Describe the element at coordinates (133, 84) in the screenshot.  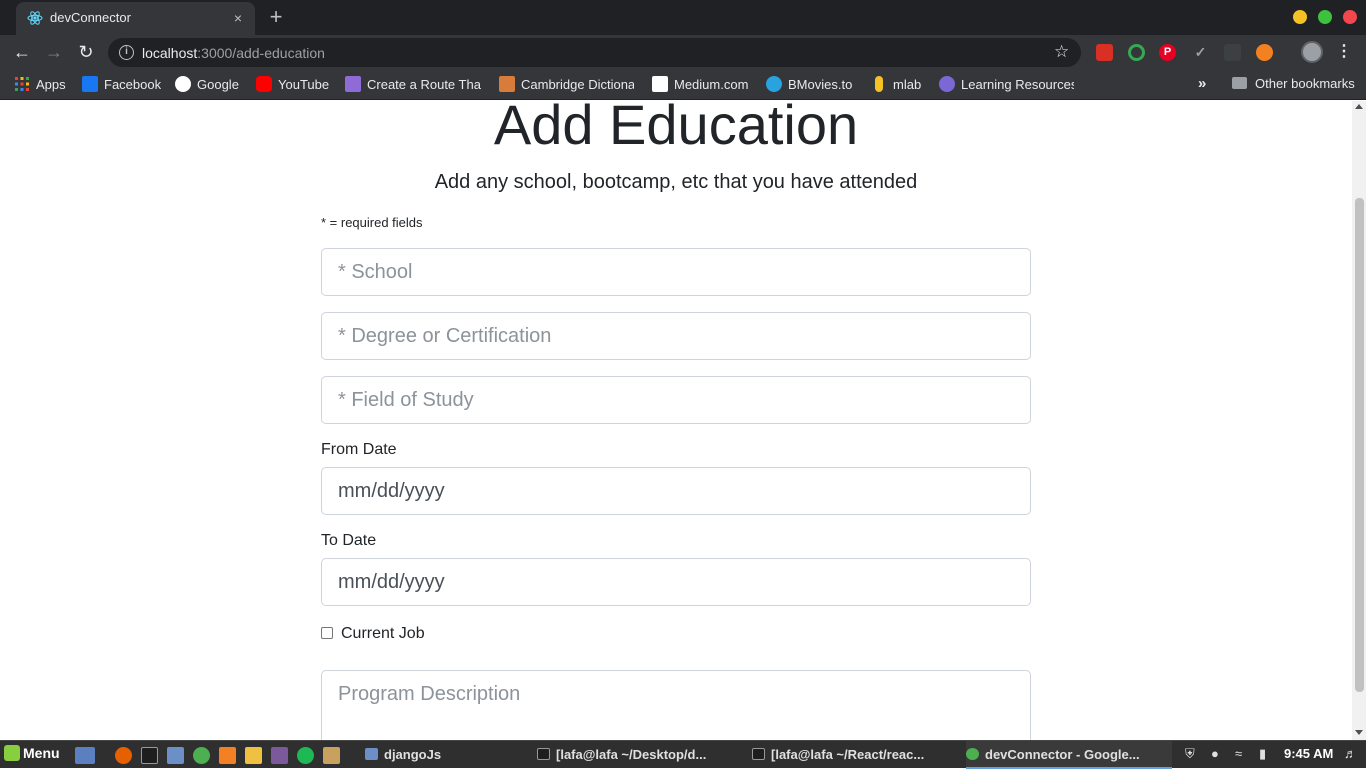
I see `bookmark-label: Facebook` at that location.